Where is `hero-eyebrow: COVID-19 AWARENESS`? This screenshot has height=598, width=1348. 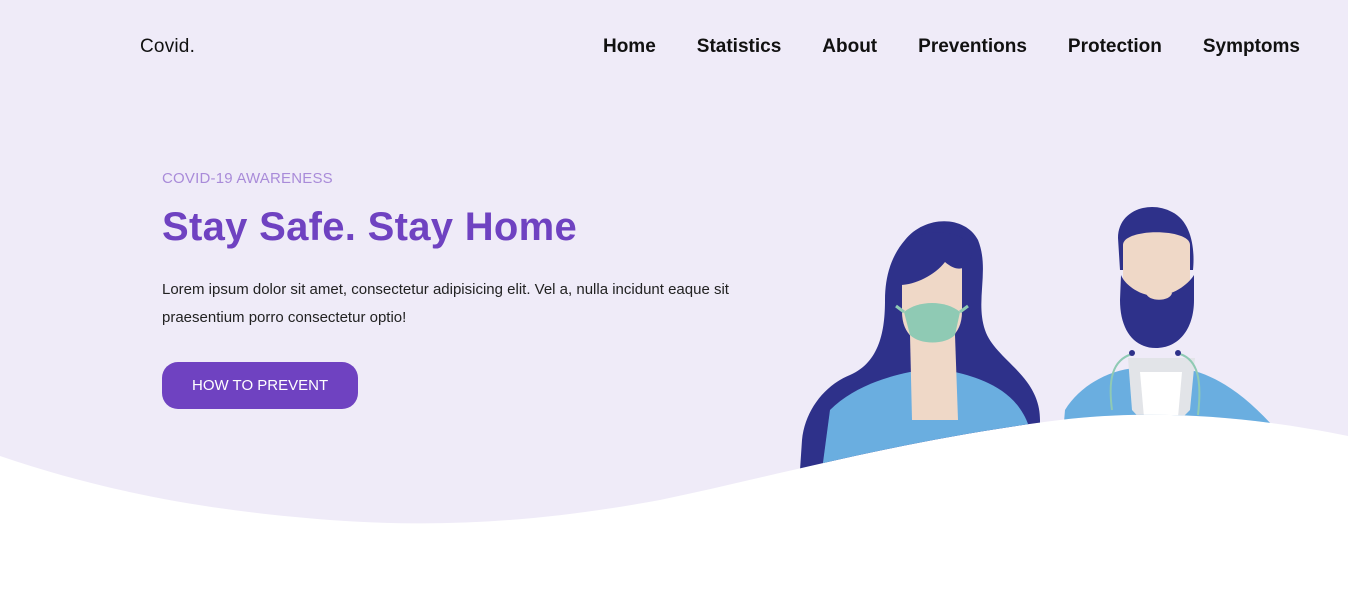 hero-eyebrow: COVID-19 AWARENESS is located at coordinates (247, 178).